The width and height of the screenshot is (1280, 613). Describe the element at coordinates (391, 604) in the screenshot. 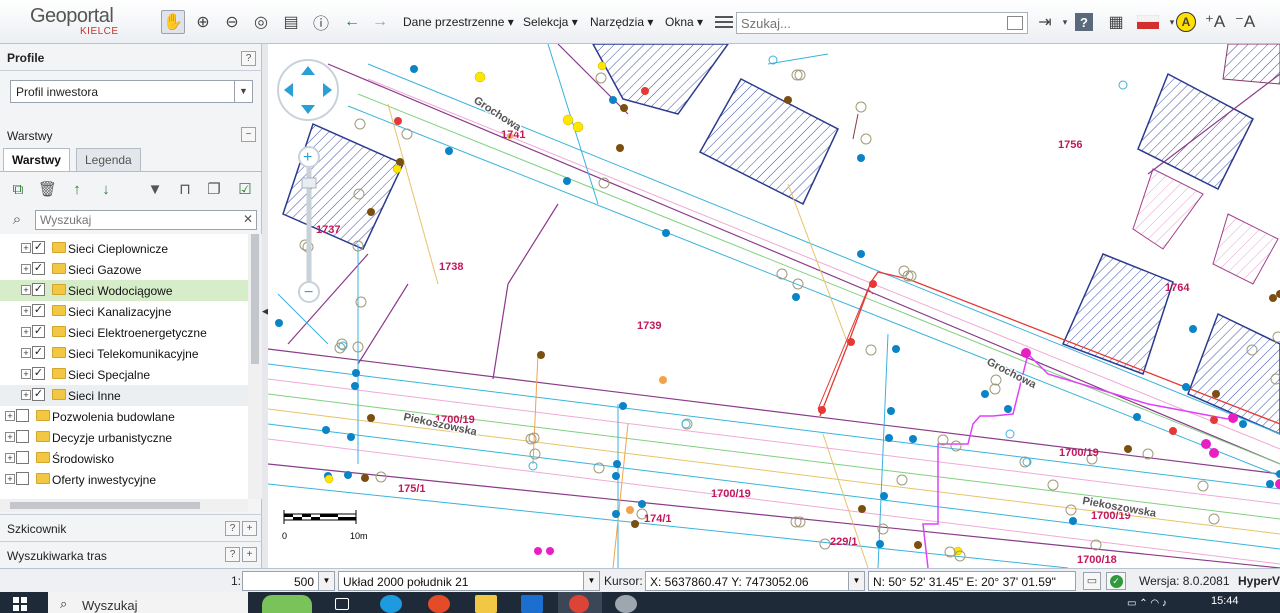

I see `edge-icon` at that location.